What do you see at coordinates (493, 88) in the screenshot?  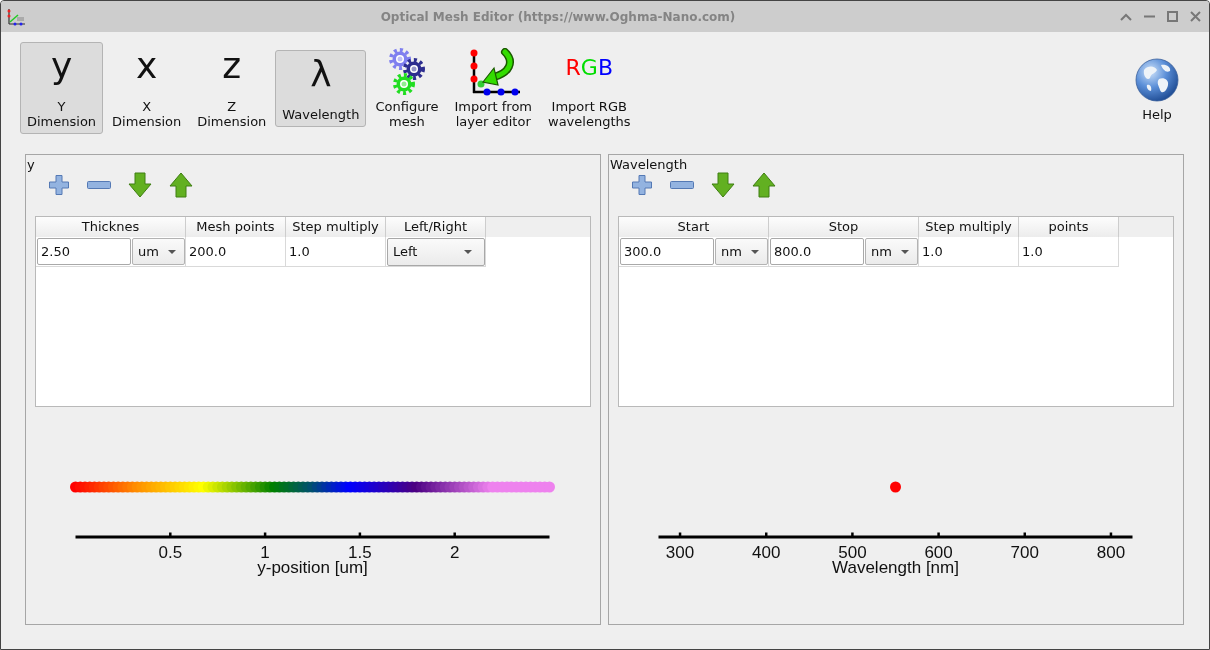 I see `toolbar-button: Import from layer editor` at bounding box center [493, 88].